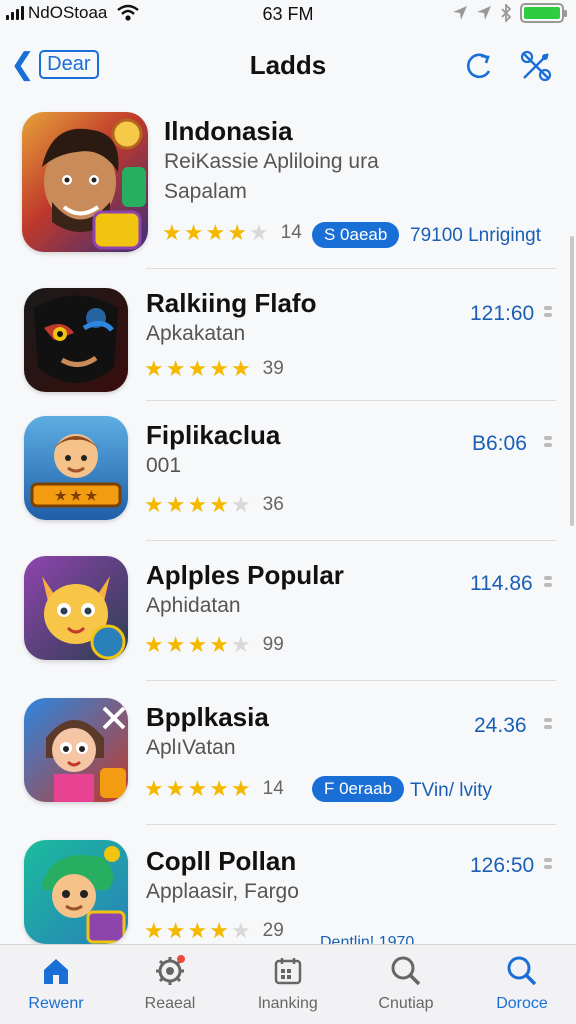  I want to click on cartoon-girl-icon, so click(76, 750).